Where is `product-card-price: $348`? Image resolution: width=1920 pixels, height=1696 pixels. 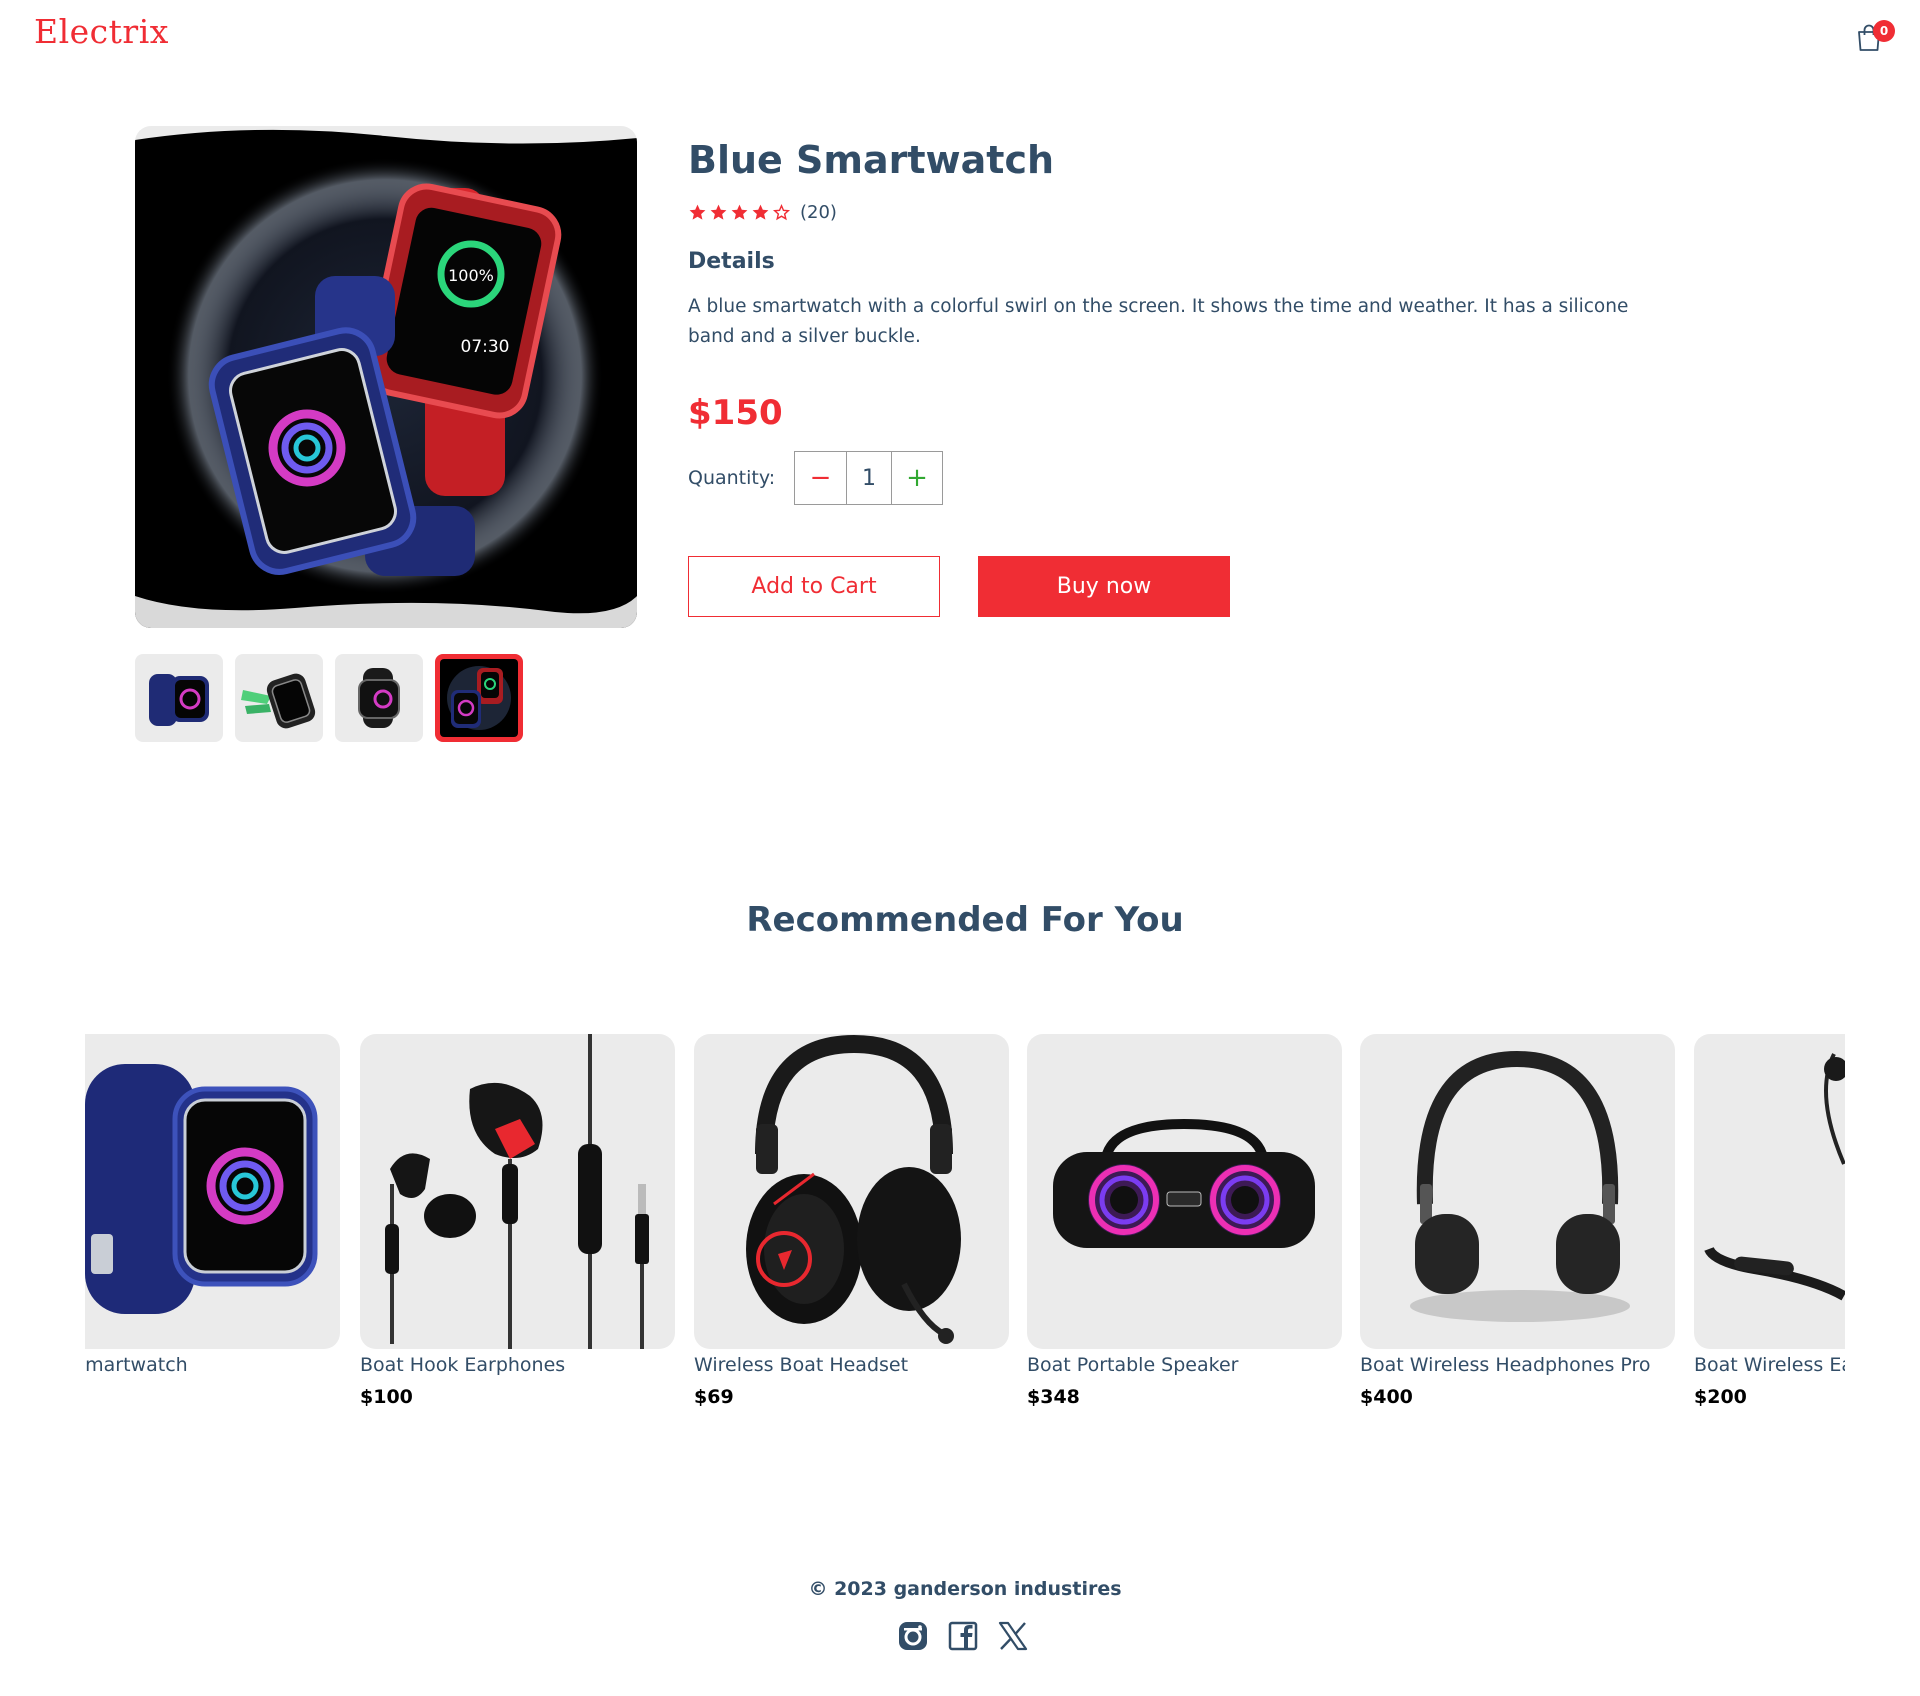
product-card-price: $348 is located at coordinates (1053, 1397).